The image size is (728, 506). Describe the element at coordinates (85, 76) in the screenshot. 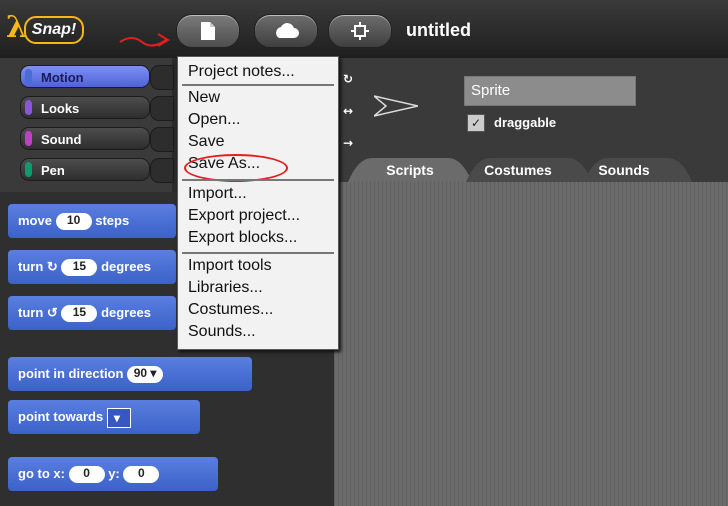

I see `category-motion: Motion` at that location.